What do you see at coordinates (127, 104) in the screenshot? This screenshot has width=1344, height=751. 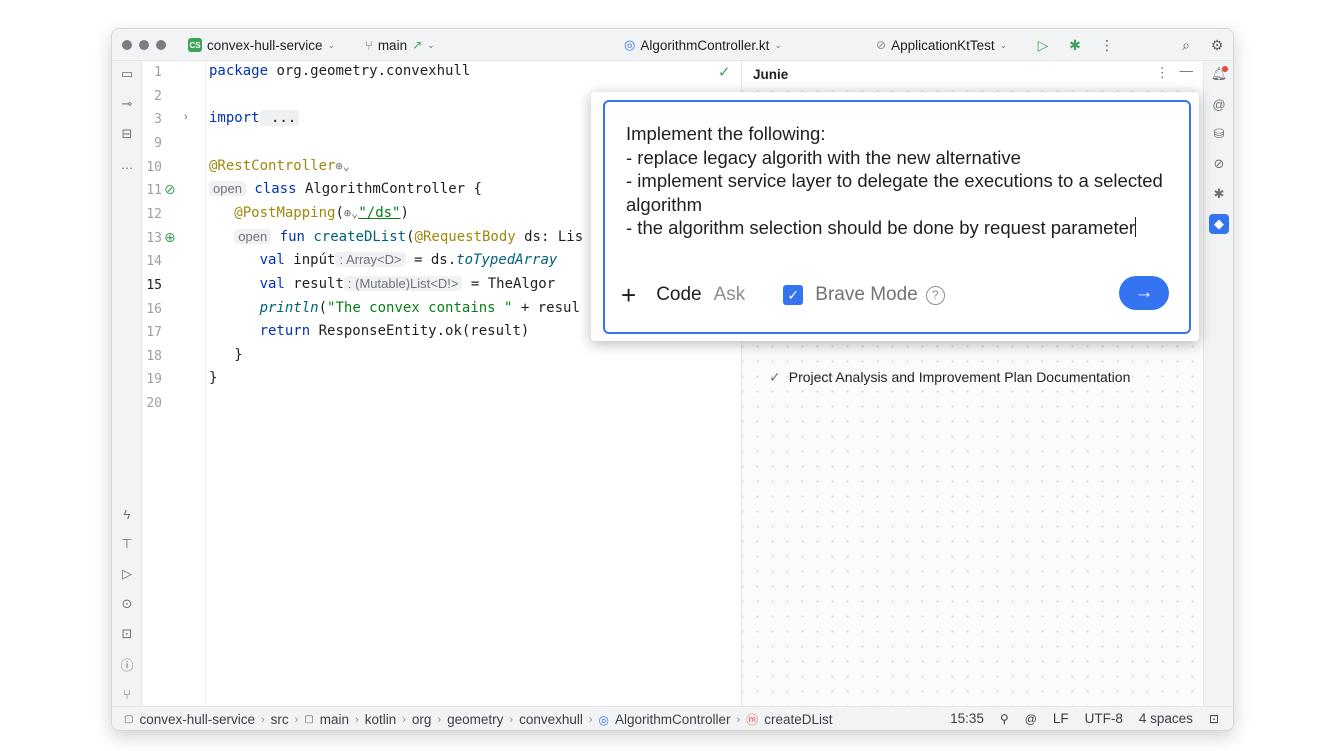 I see `commit-icon: ⊸` at bounding box center [127, 104].